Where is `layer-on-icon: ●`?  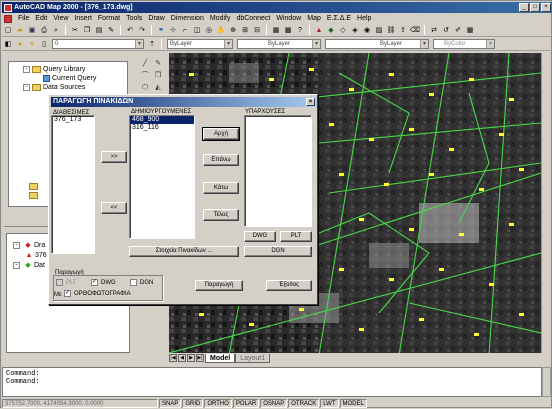 layer-on-icon: ● is located at coordinates (20, 44).